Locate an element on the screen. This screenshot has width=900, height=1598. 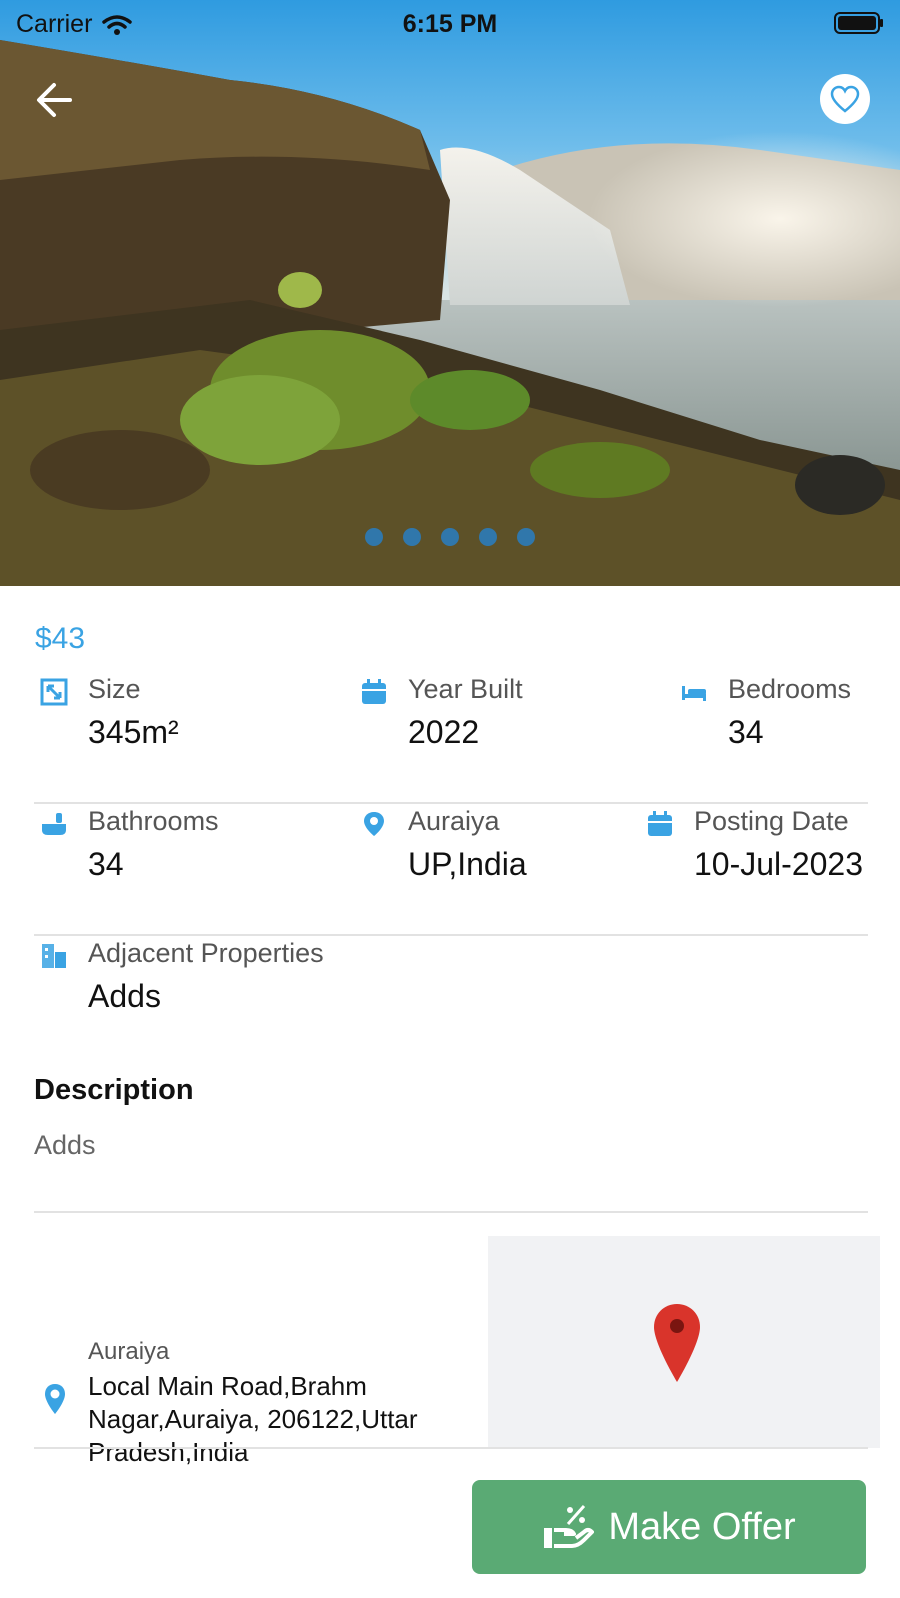
description-heading: Description is located at coordinates (114, 1090).